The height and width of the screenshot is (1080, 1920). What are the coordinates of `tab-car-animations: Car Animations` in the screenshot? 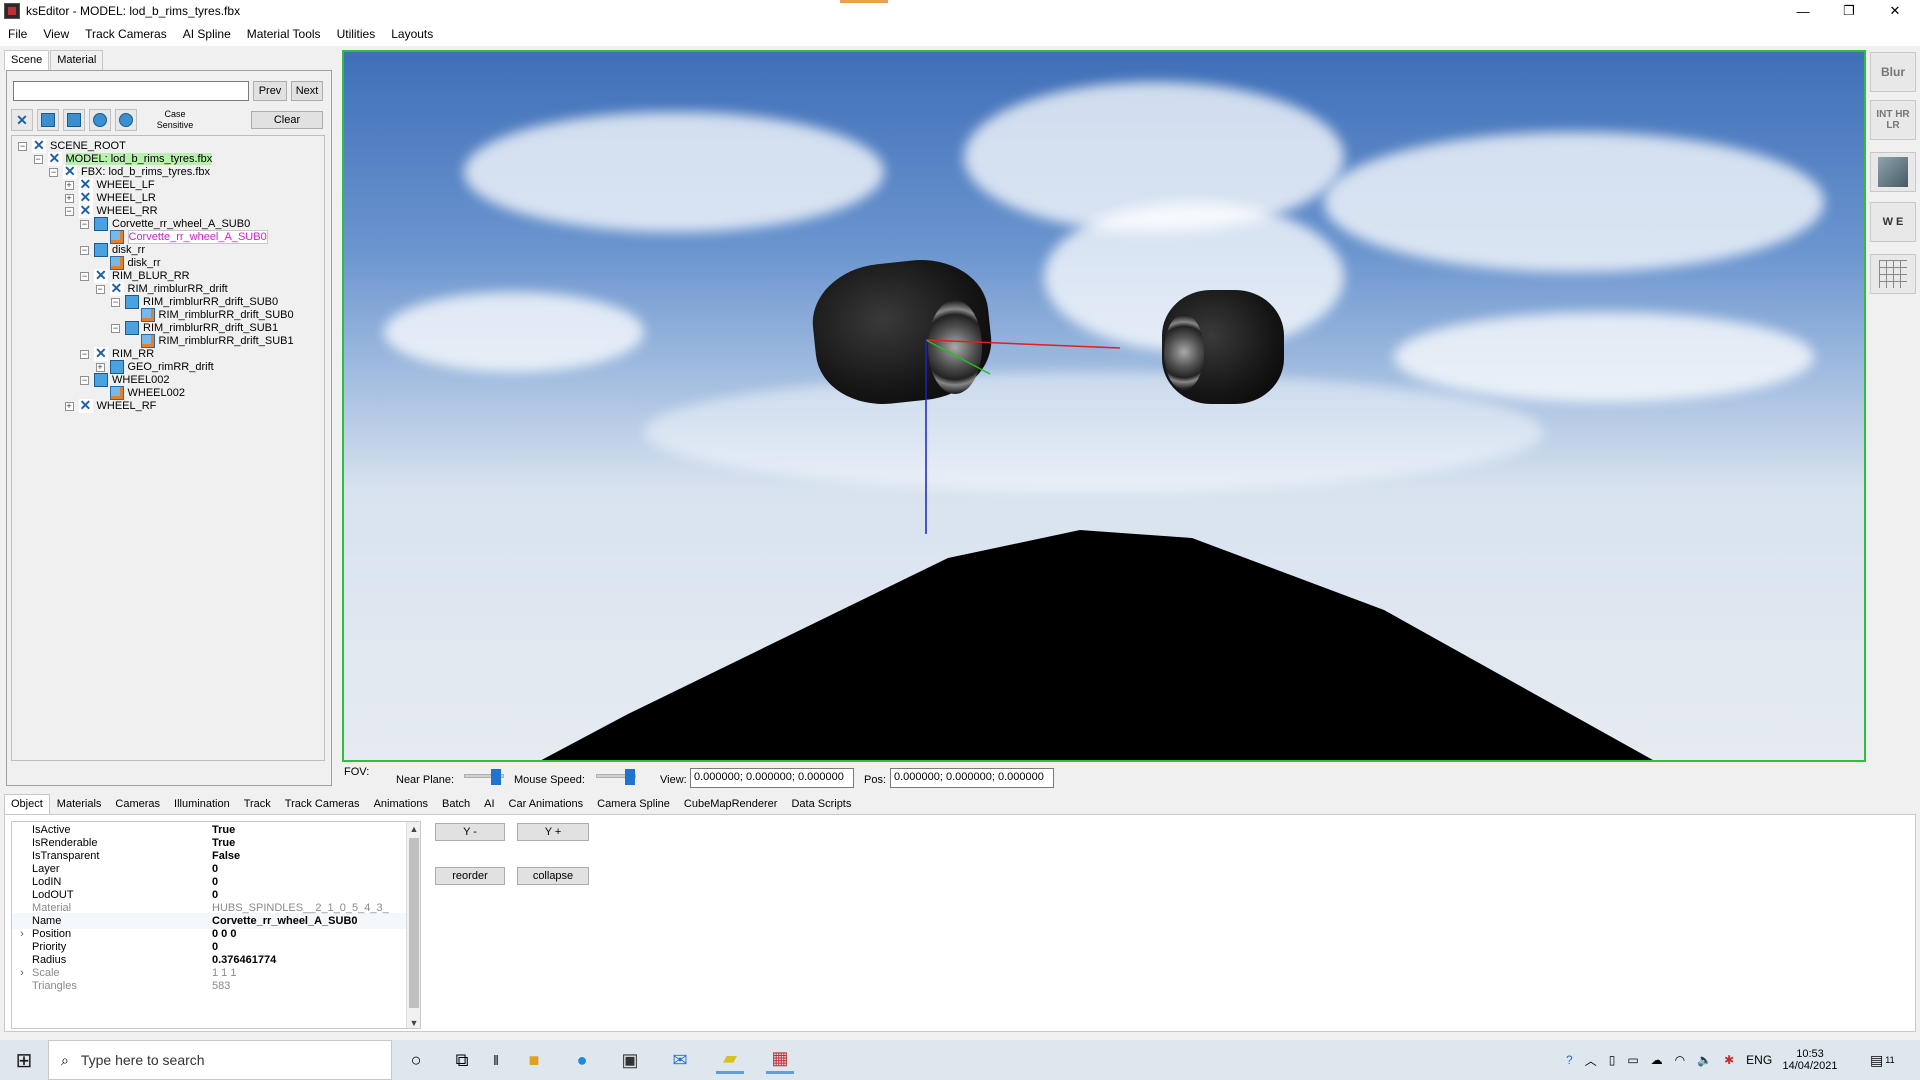 It's located at (546, 804).